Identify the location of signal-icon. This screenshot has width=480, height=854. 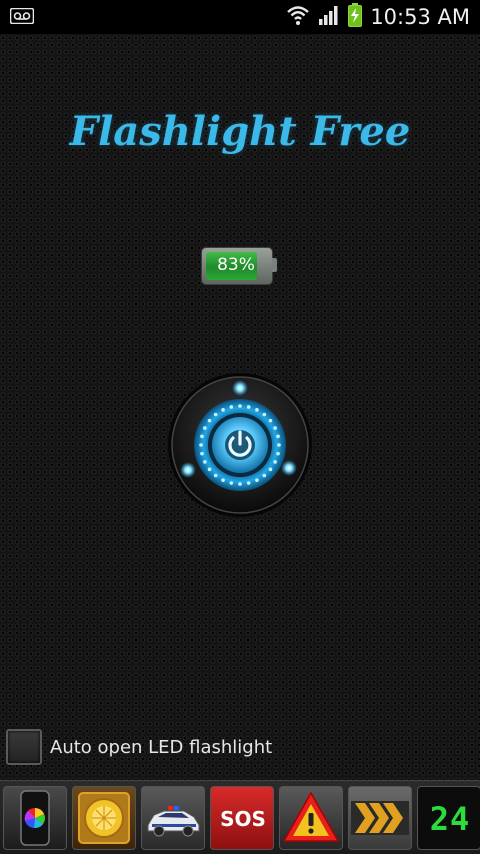
(329, 17).